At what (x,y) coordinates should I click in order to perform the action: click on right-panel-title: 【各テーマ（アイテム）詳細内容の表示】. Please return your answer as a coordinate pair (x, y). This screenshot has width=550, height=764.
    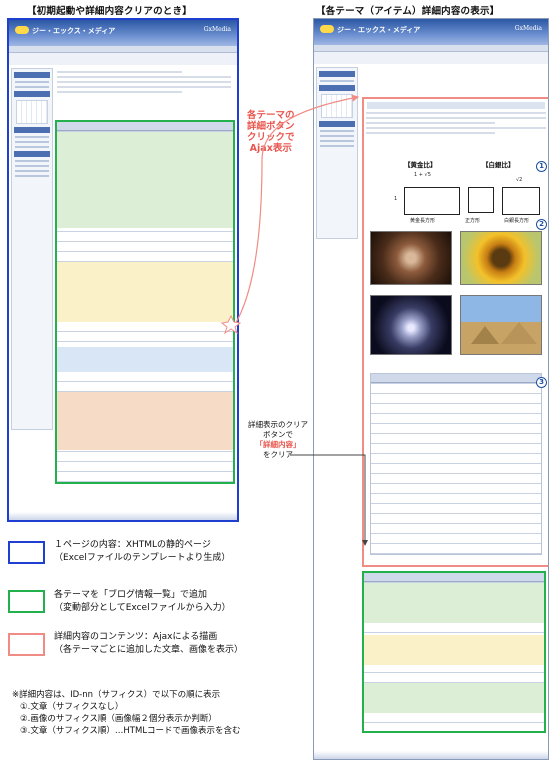
    Looking at the image, I should click on (408, 11).